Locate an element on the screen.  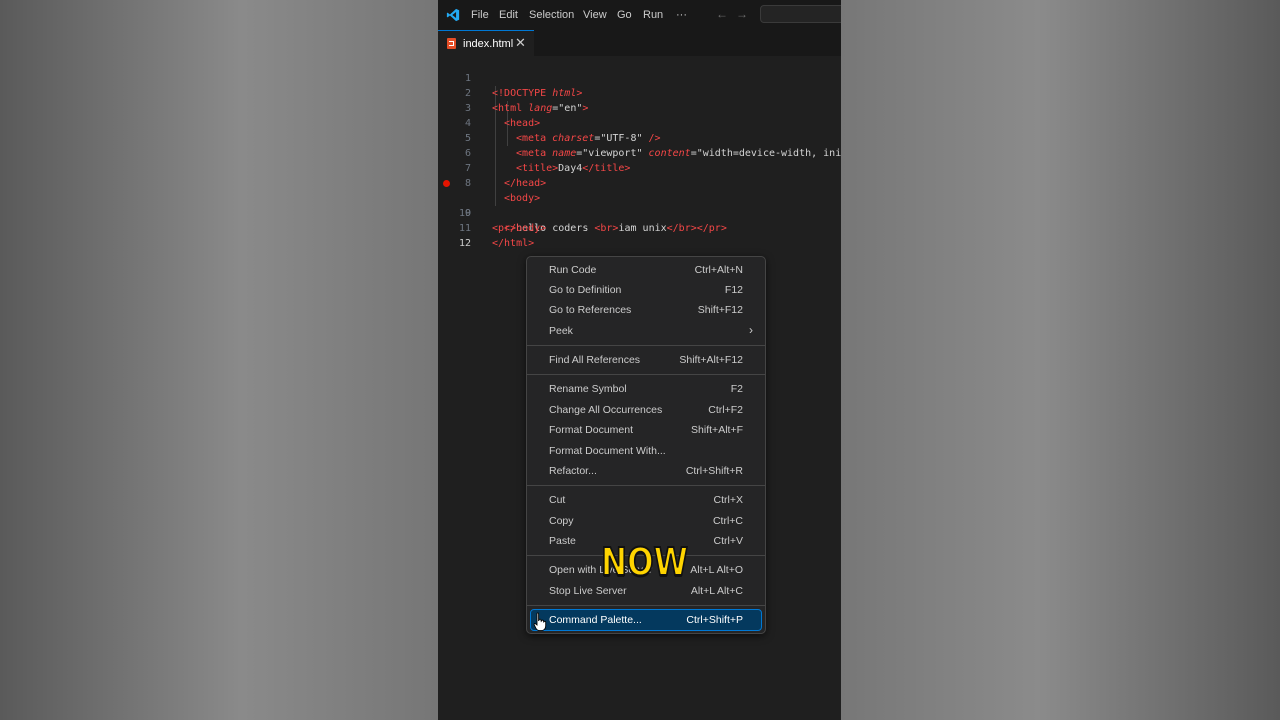
code-line: 6 <title>Day4</title> is located at coordinates (639, 152).